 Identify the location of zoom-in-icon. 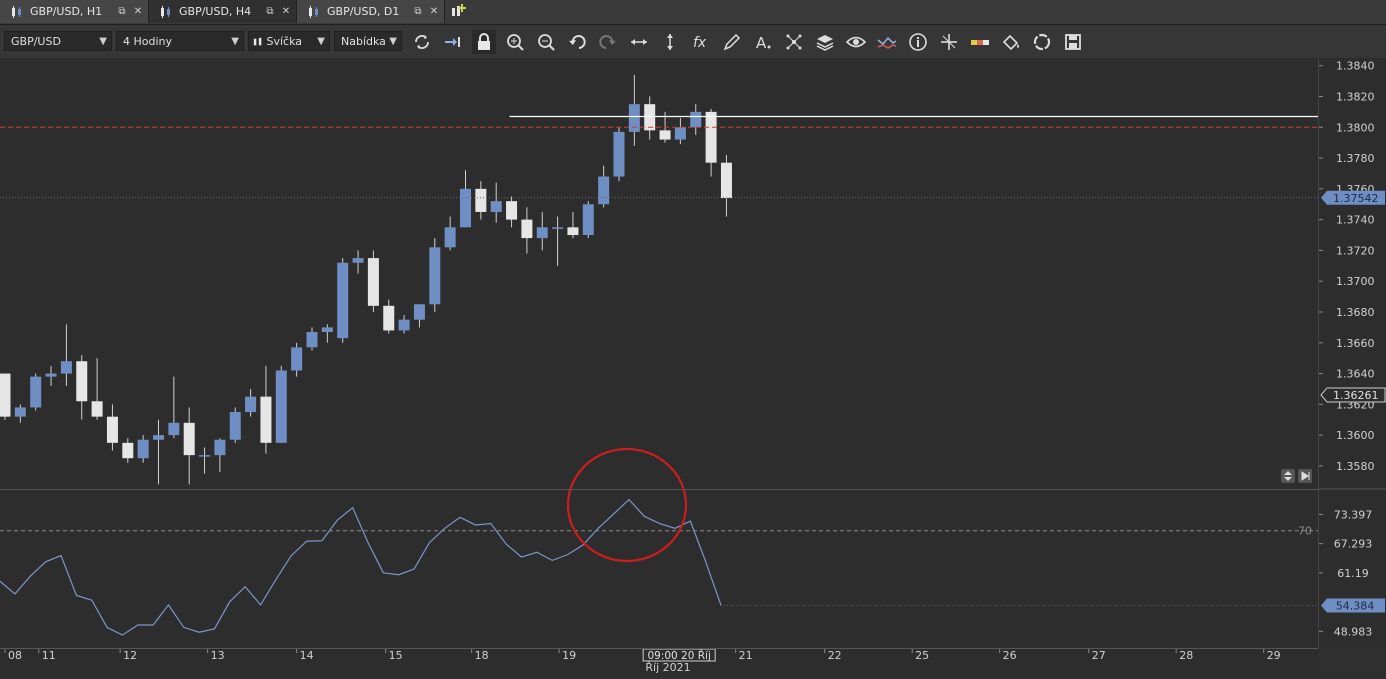
(515, 42).